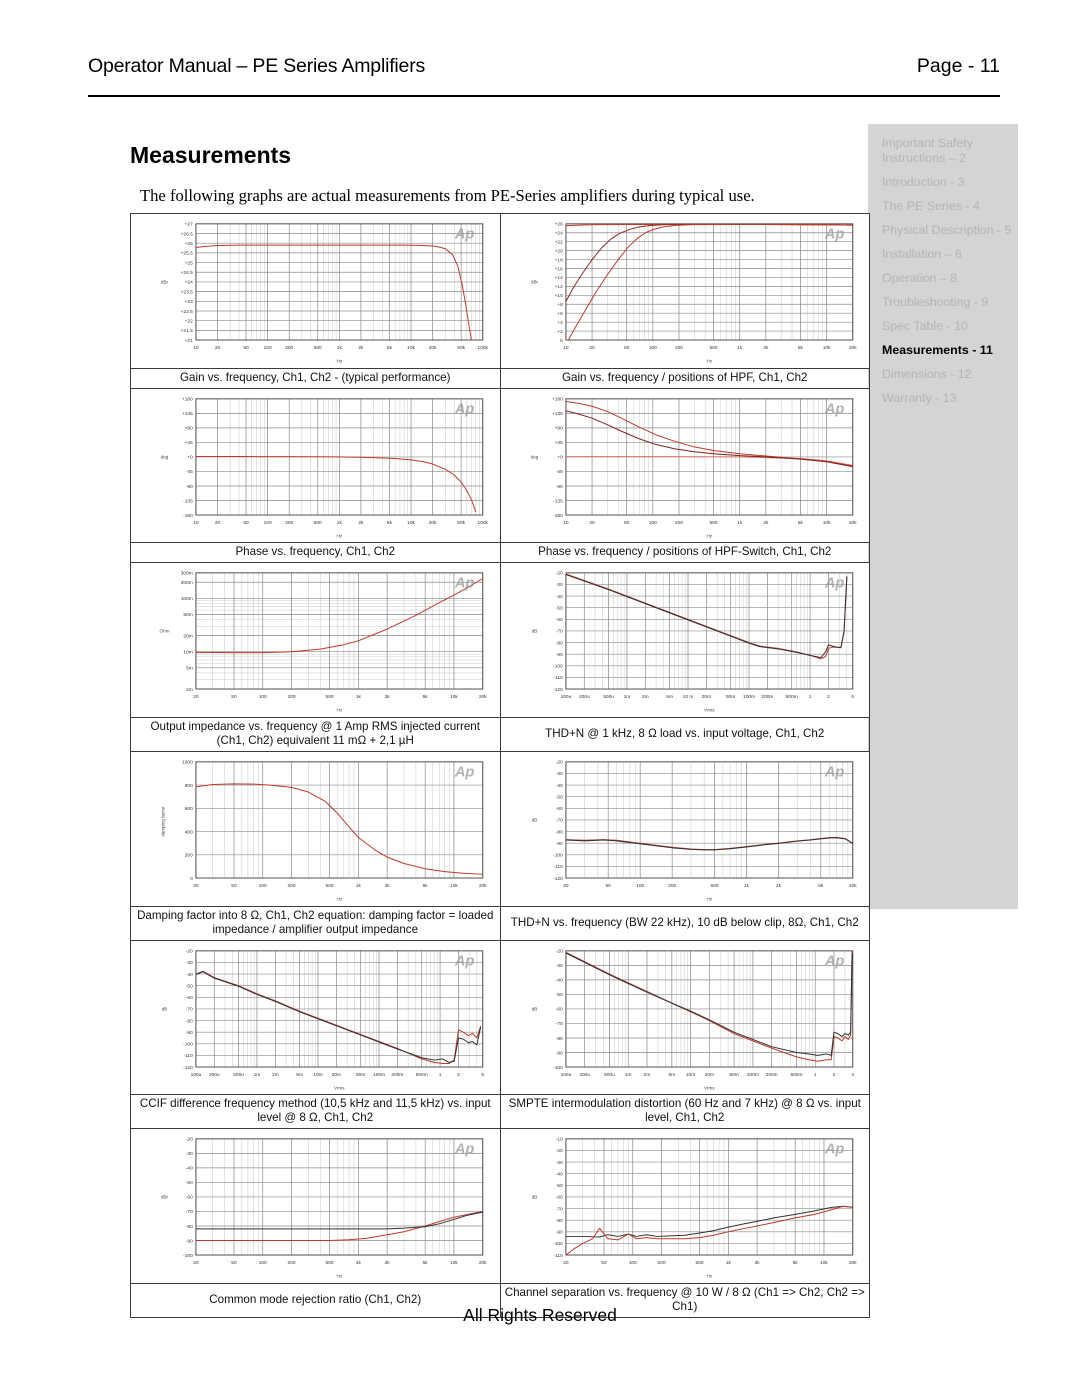 The height and width of the screenshot is (1397, 1080). What do you see at coordinates (558, 1140) in the screenshot?
I see `svg-text: -10` at bounding box center [558, 1140].